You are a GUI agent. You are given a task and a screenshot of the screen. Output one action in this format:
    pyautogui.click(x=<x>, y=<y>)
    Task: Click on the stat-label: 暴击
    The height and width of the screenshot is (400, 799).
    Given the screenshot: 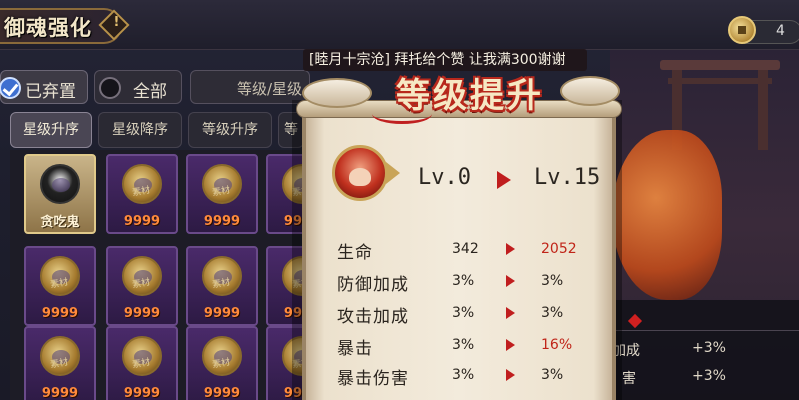 What is the action you would take?
    pyautogui.click(x=355, y=349)
    